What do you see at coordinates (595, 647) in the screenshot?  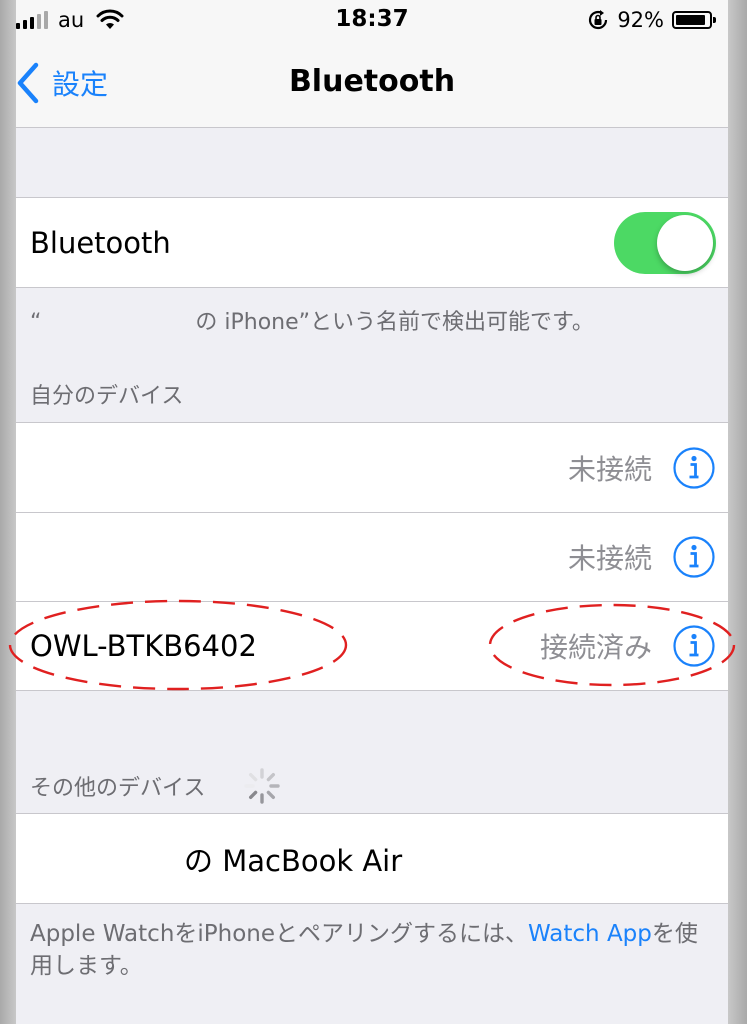 I see `device-status: 接続済み` at bounding box center [595, 647].